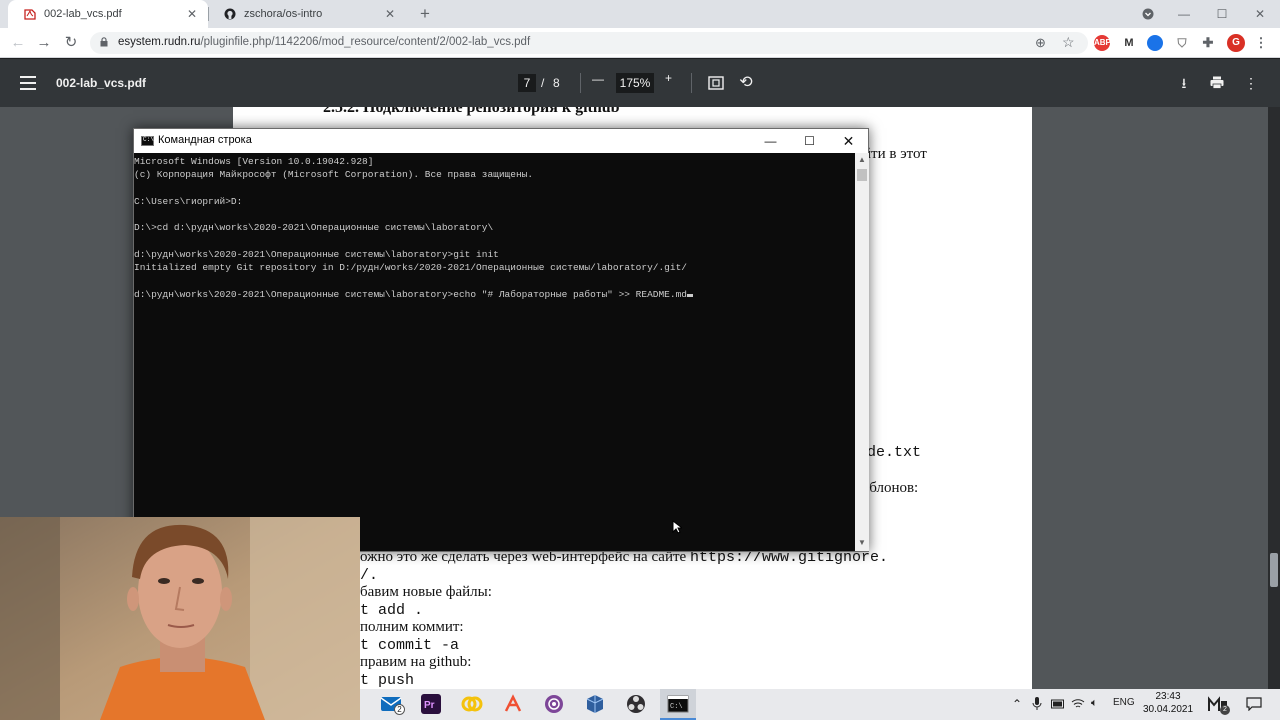 The image size is (1280, 720). What do you see at coordinates (1251, 83) in the screenshot?
I see `more-options-icon: ⋮` at bounding box center [1251, 83].